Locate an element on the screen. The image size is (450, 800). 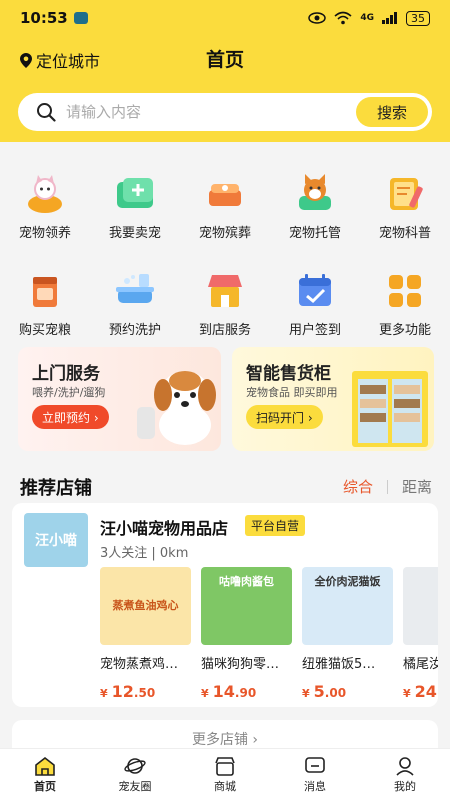
tab-profile: 我的 is located at coordinates (405, 774).